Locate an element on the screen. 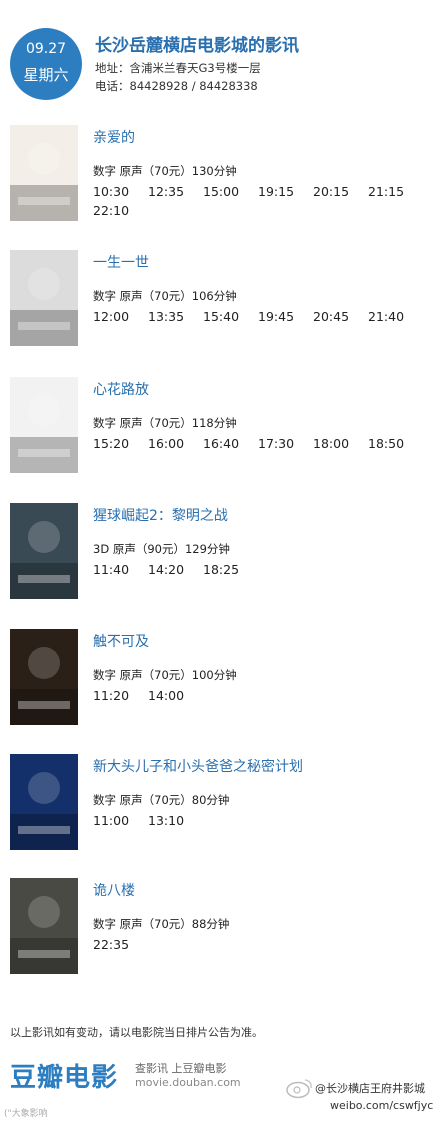 Image resolution: width=440 pixels, height=1122 pixels. movie-title: 亲爱的 is located at coordinates (114, 137).